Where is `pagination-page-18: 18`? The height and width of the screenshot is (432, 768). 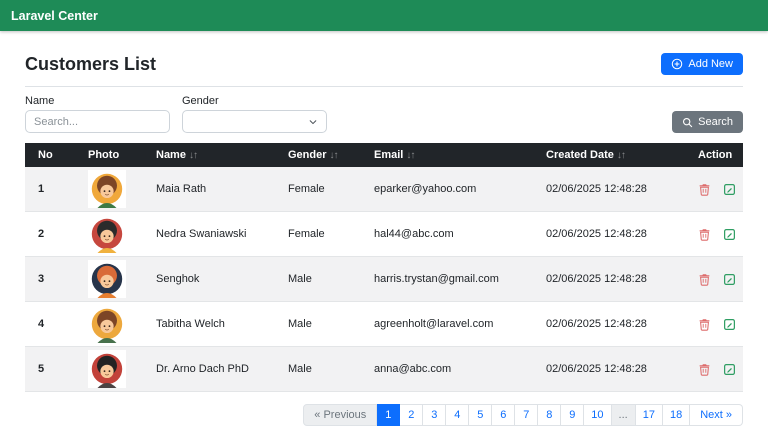
pagination-page-18: 18 is located at coordinates (676, 415).